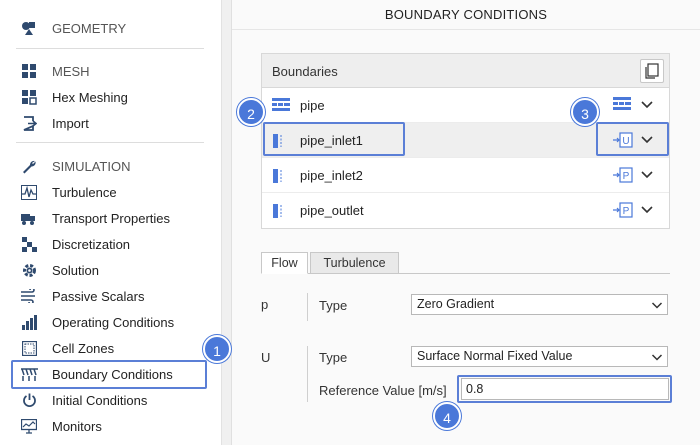 The image size is (700, 445). Describe the element at coordinates (29, 192) in the screenshot. I see `turbulence-icon` at that location.